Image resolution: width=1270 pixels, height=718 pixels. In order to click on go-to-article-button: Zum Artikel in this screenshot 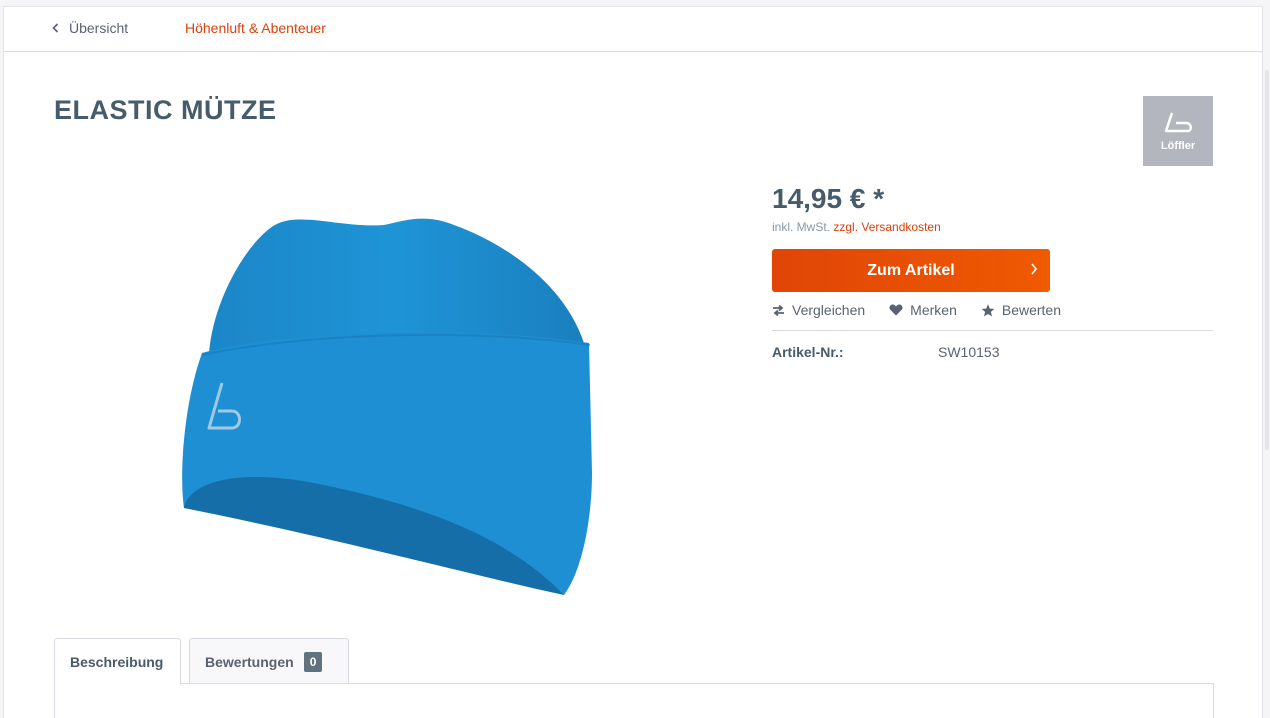, I will do `click(911, 270)`.